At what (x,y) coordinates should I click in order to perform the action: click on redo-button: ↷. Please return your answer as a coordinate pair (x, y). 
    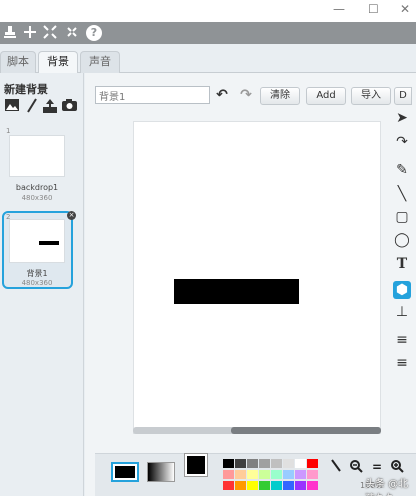
    Looking at the image, I should click on (246, 95).